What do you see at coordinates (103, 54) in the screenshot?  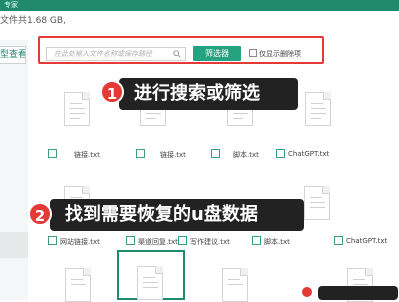 I see `search-placeholder: 在此处输入文件名称或保存路径` at bounding box center [103, 54].